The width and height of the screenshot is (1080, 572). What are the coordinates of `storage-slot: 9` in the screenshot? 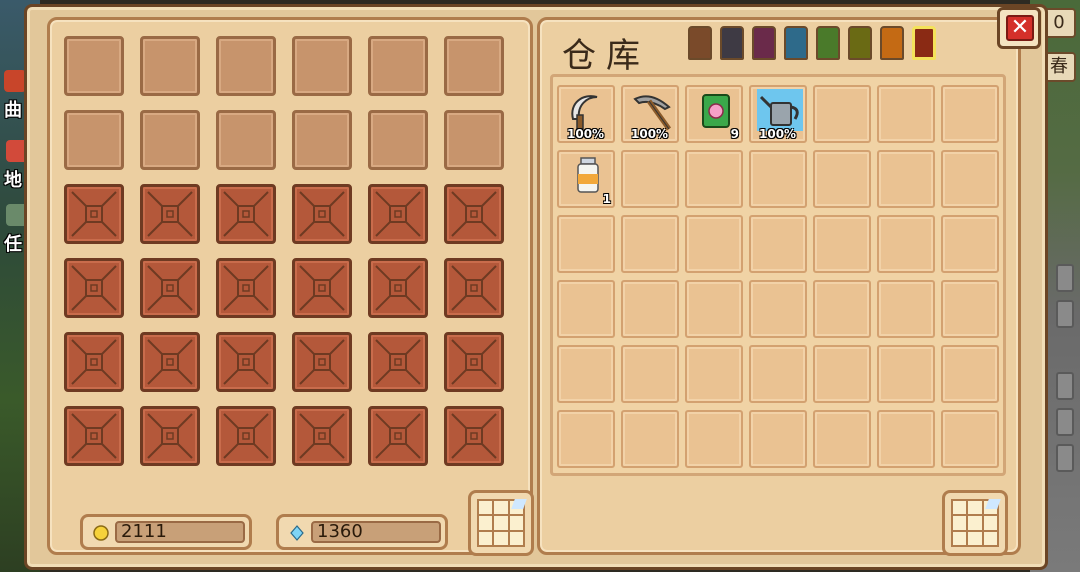 It's located at (714, 114).